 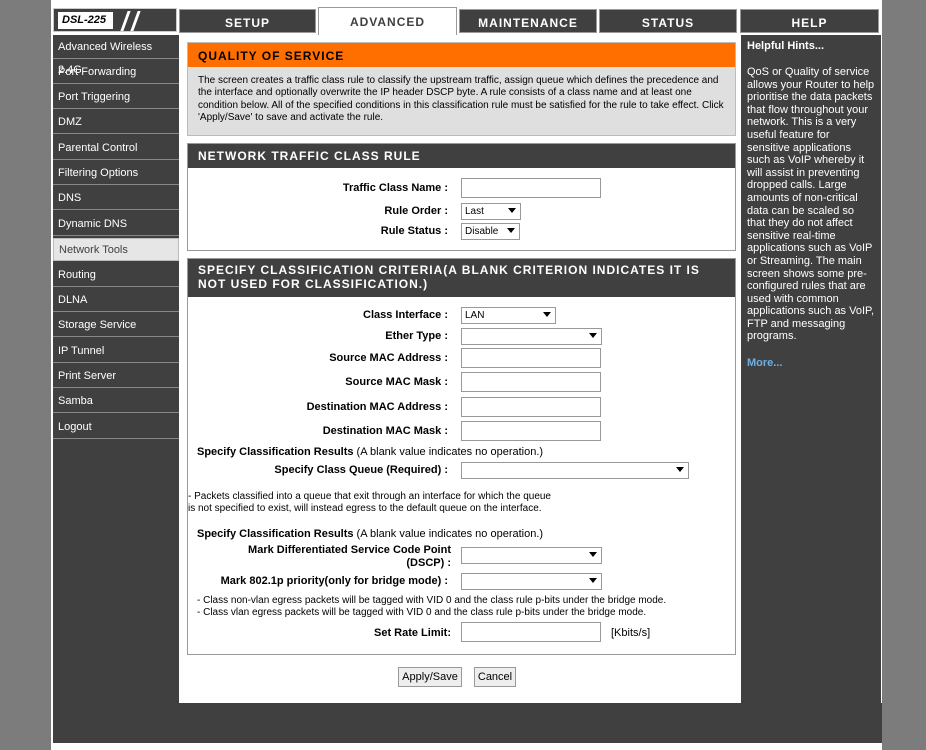 What do you see at coordinates (531, 555) in the screenshot?
I see `dscp-select` at bounding box center [531, 555].